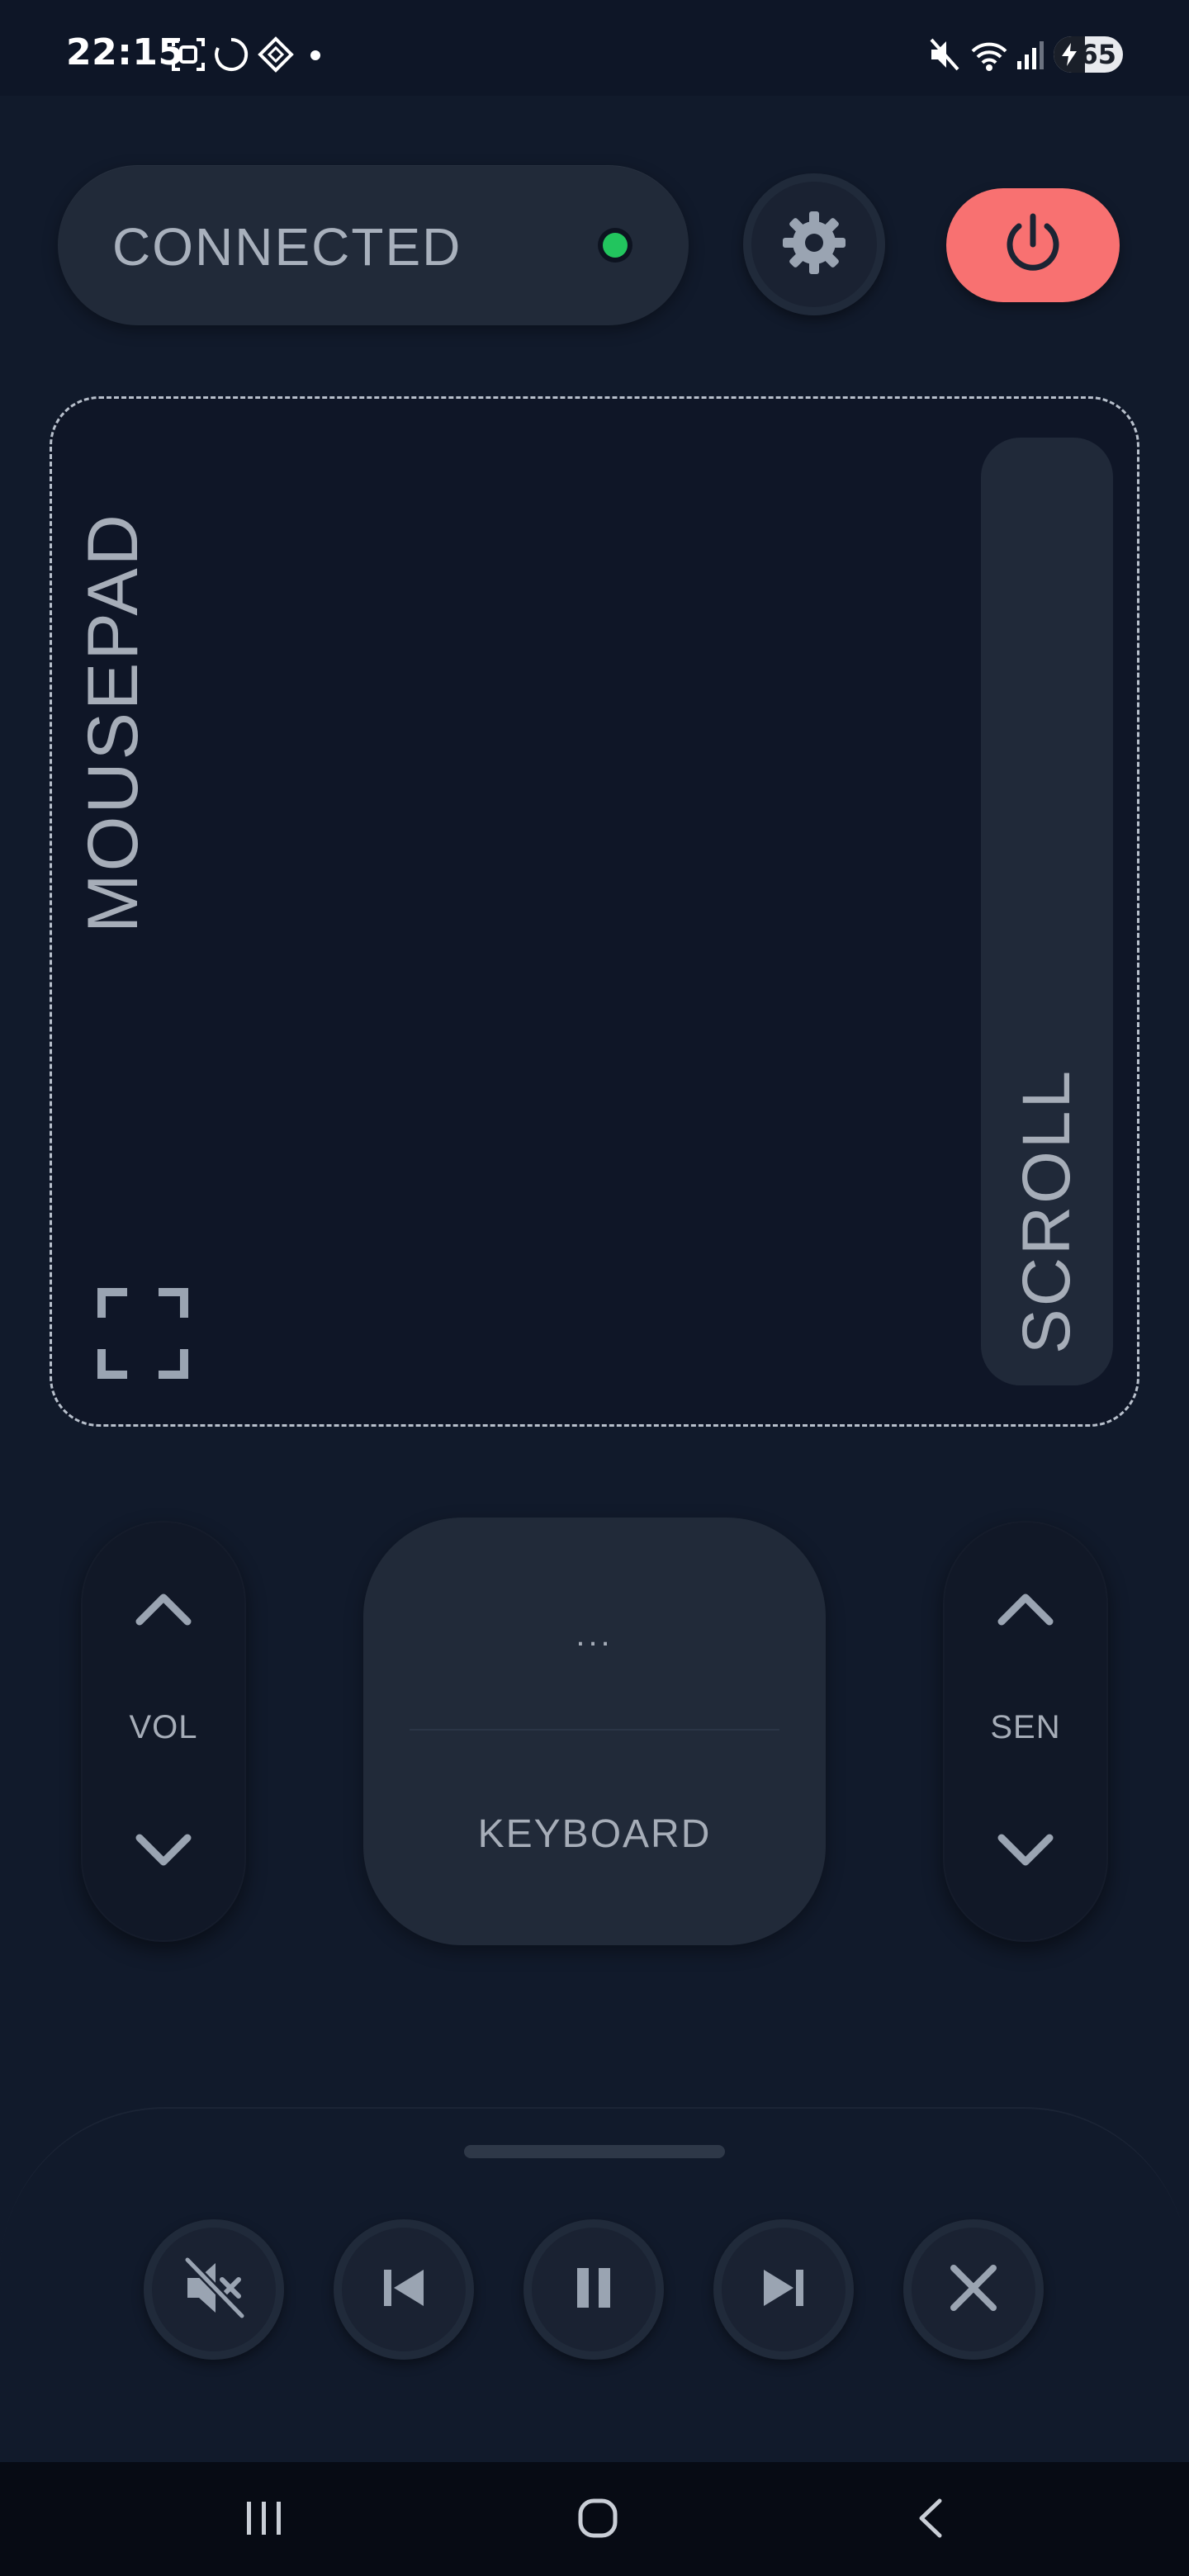 The width and height of the screenshot is (1189, 2576). I want to click on volume-down-button, so click(163, 1852).